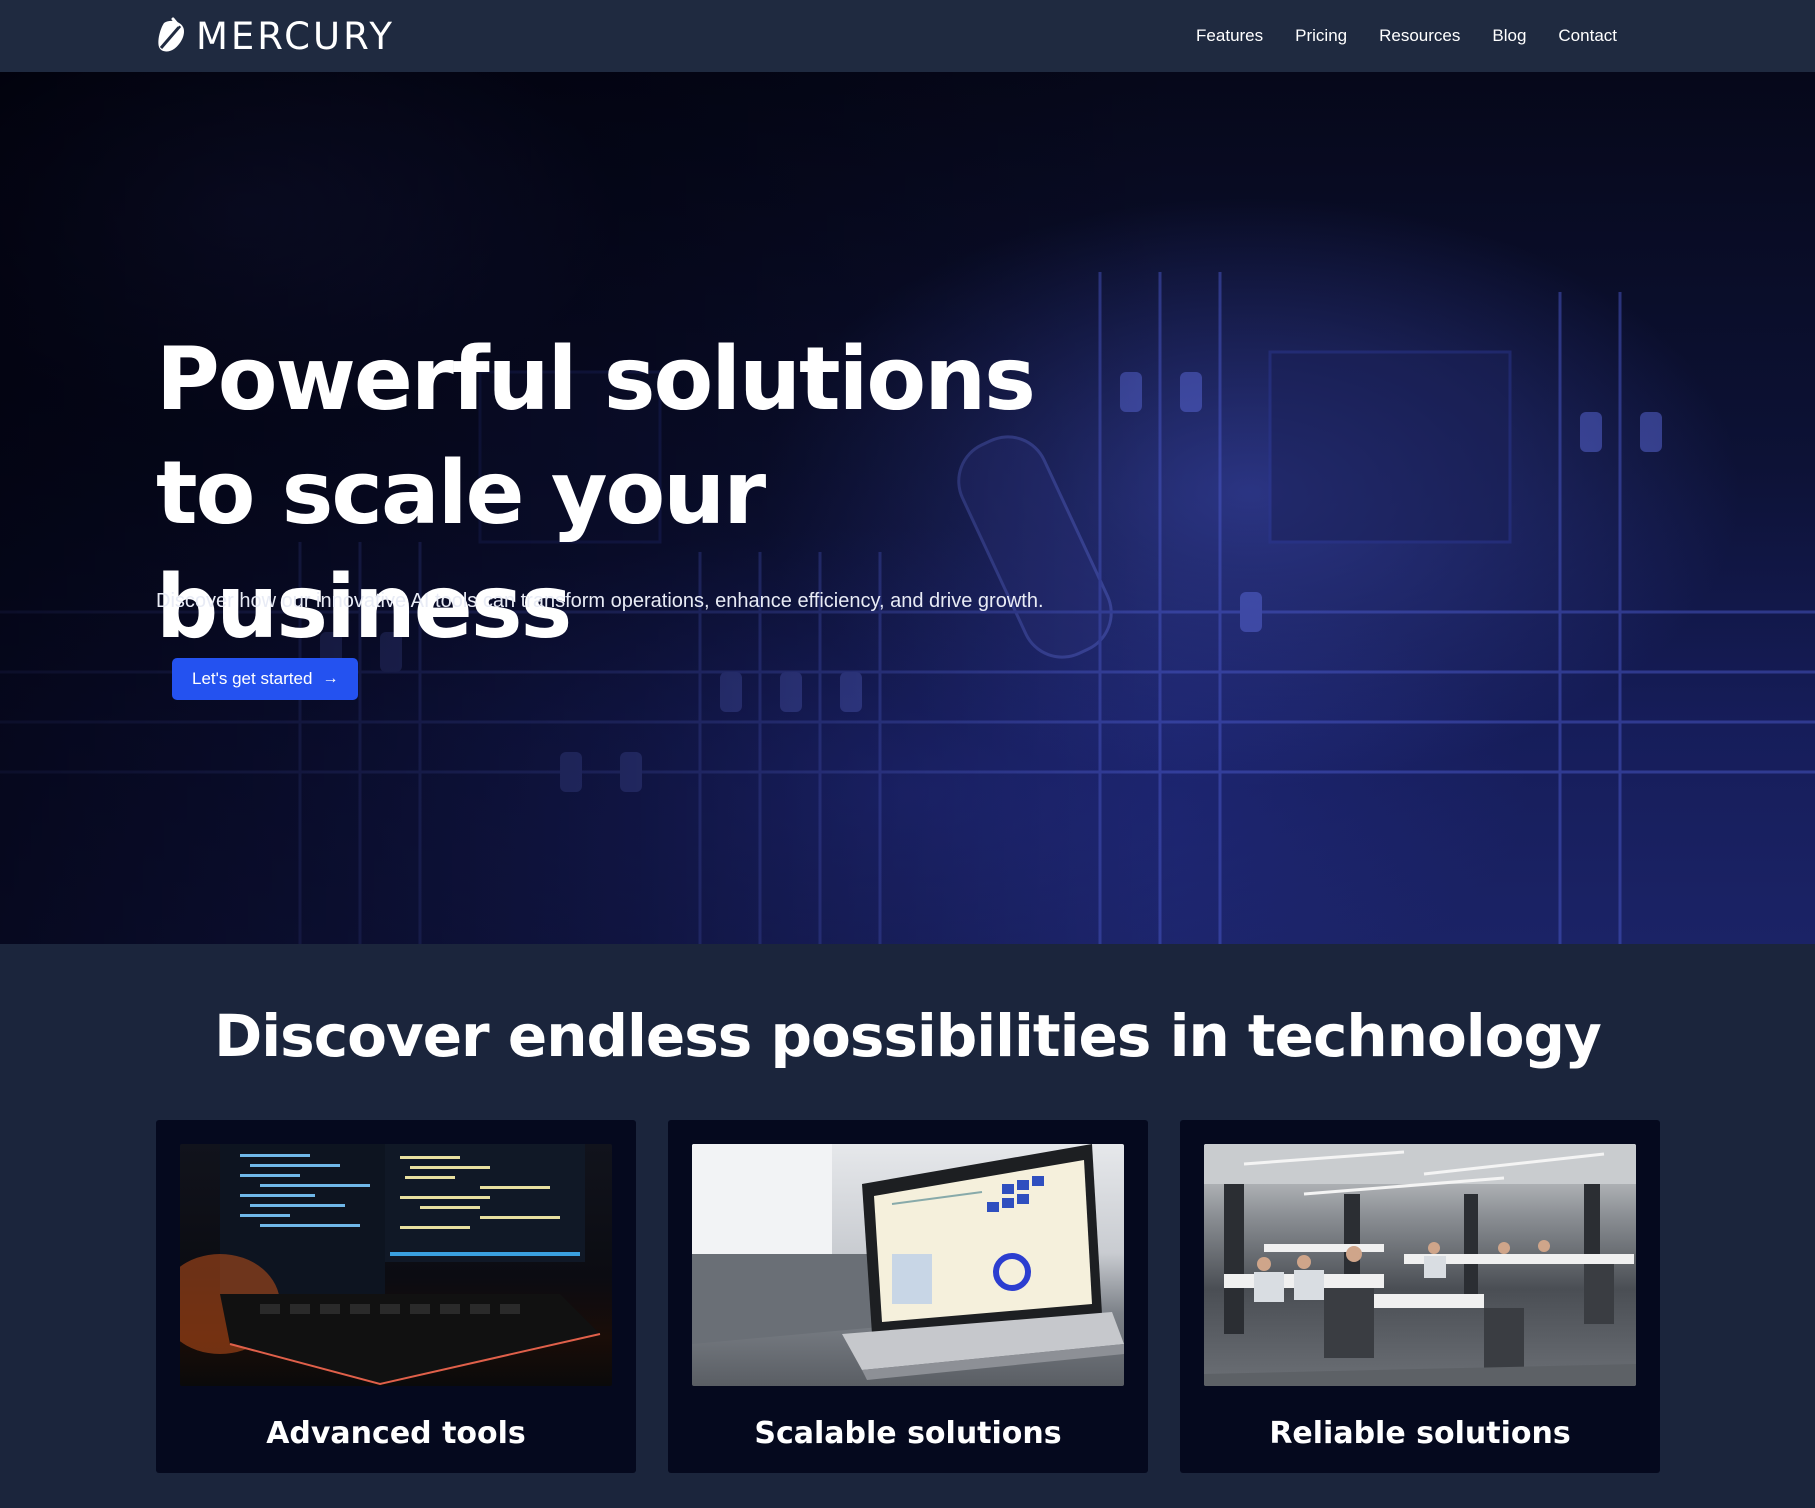  I want to click on brand-name: MERCURY, so click(296, 36).